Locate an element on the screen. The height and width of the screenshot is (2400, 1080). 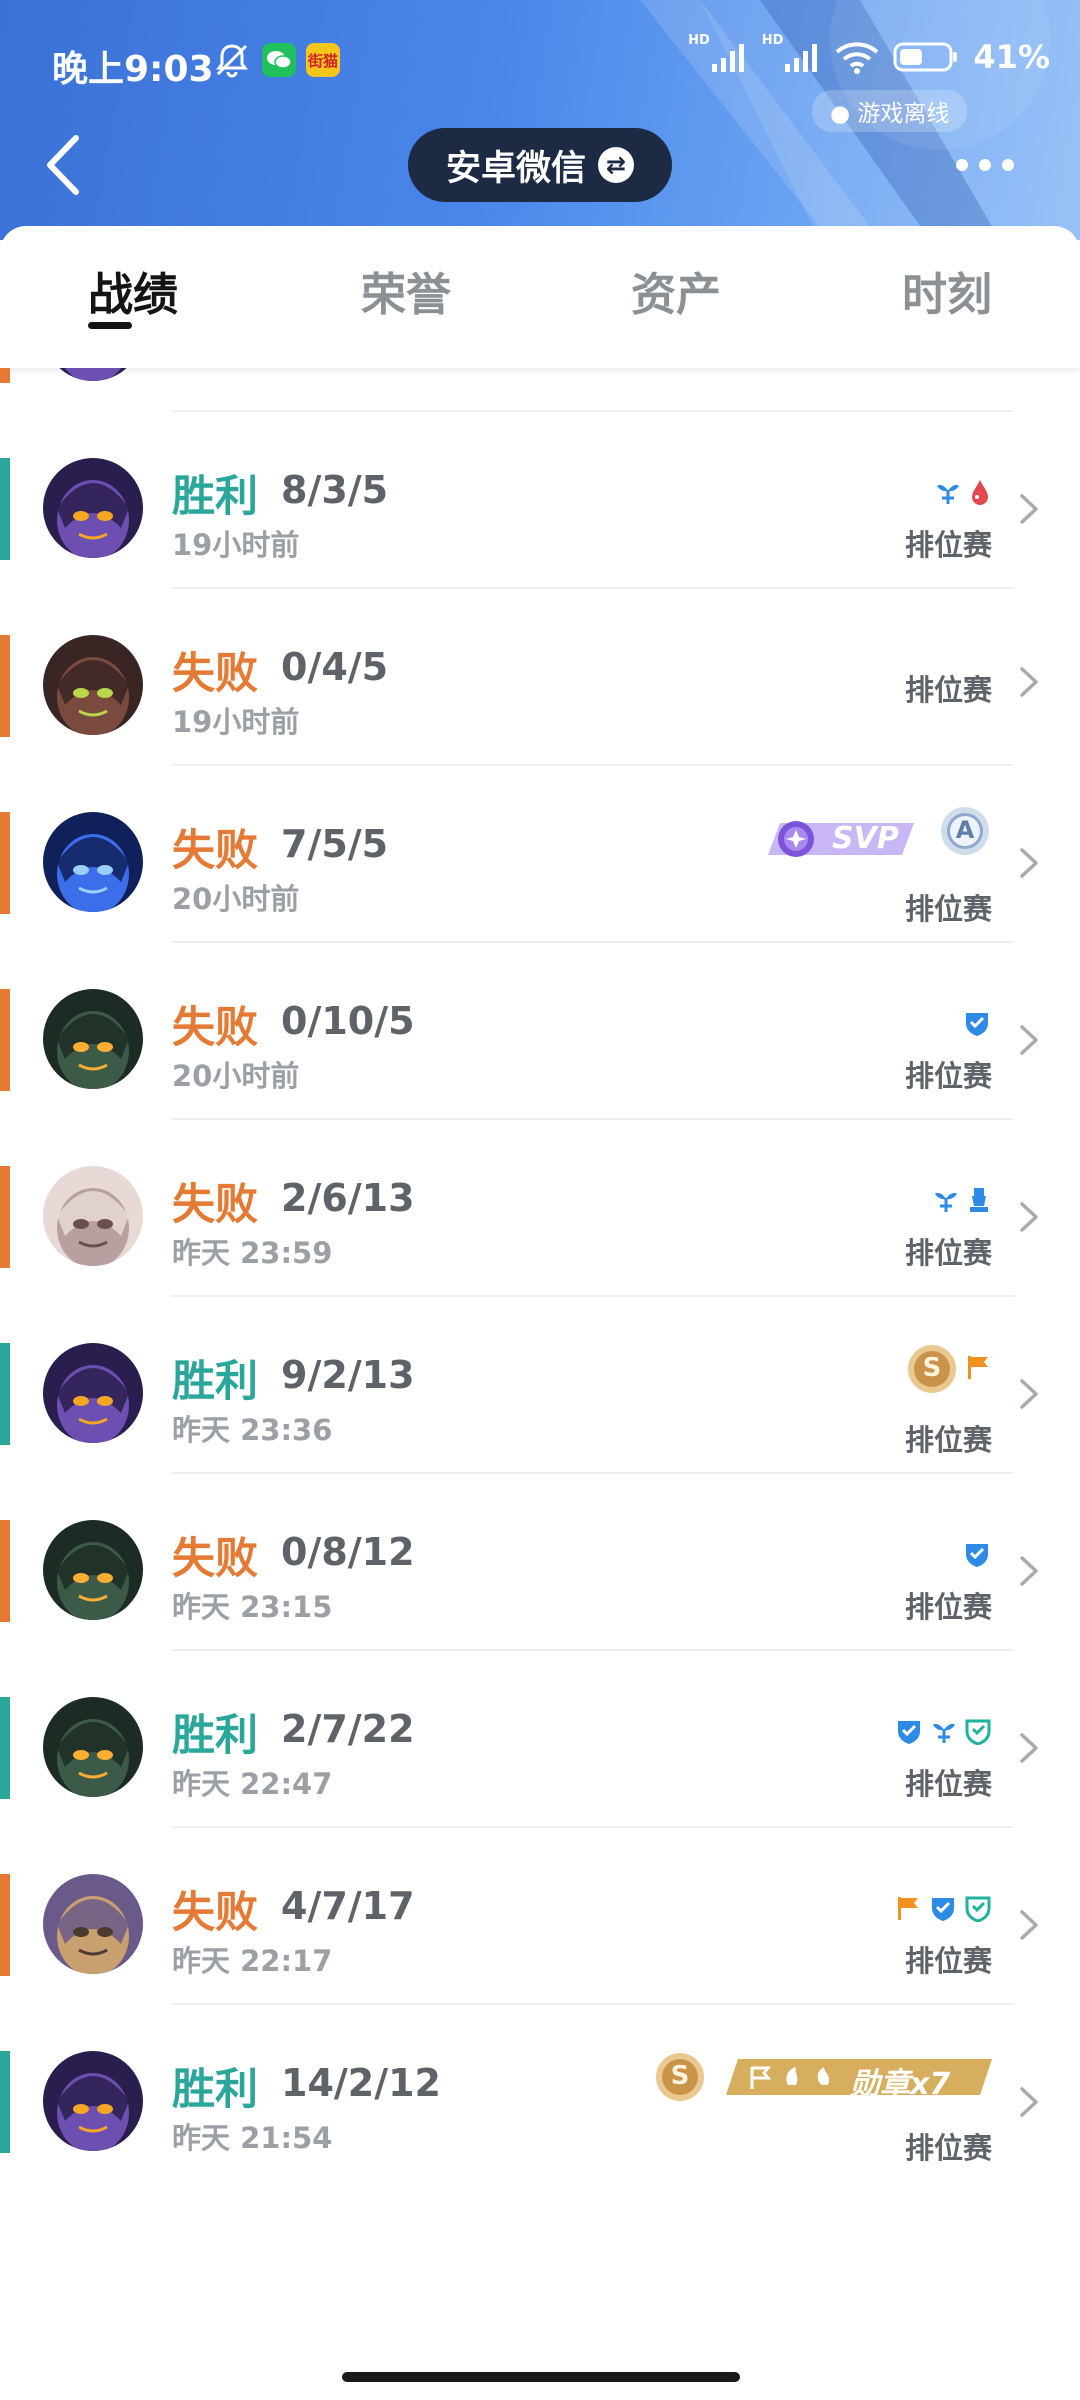
match-kda: 0/8/12 is located at coordinates (348, 1552).